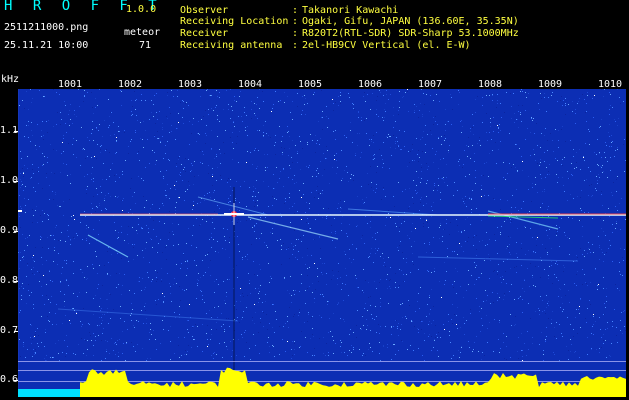 The width and height of the screenshot is (629, 400). What do you see at coordinates (295, 21) in the screenshot?
I see `location-colon: :` at bounding box center [295, 21].